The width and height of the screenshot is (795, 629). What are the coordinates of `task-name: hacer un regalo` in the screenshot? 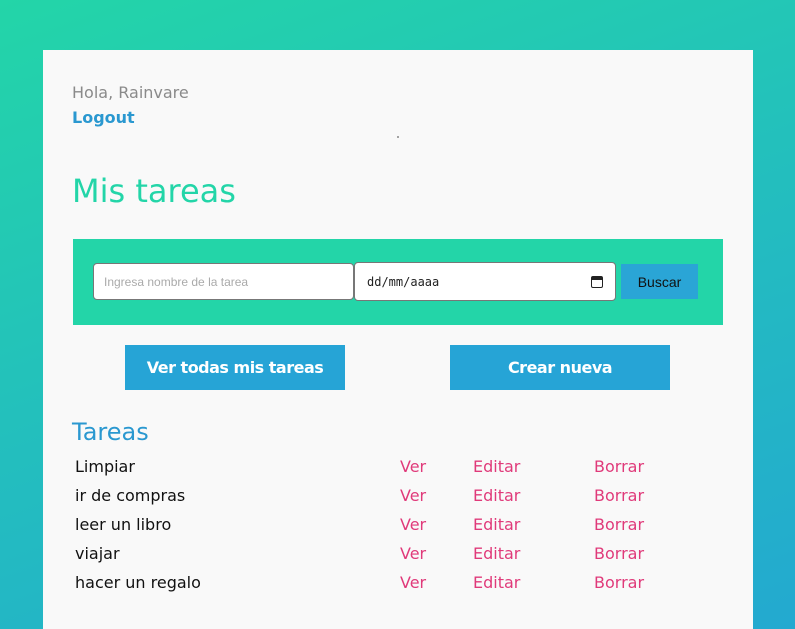 It's located at (138, 582).